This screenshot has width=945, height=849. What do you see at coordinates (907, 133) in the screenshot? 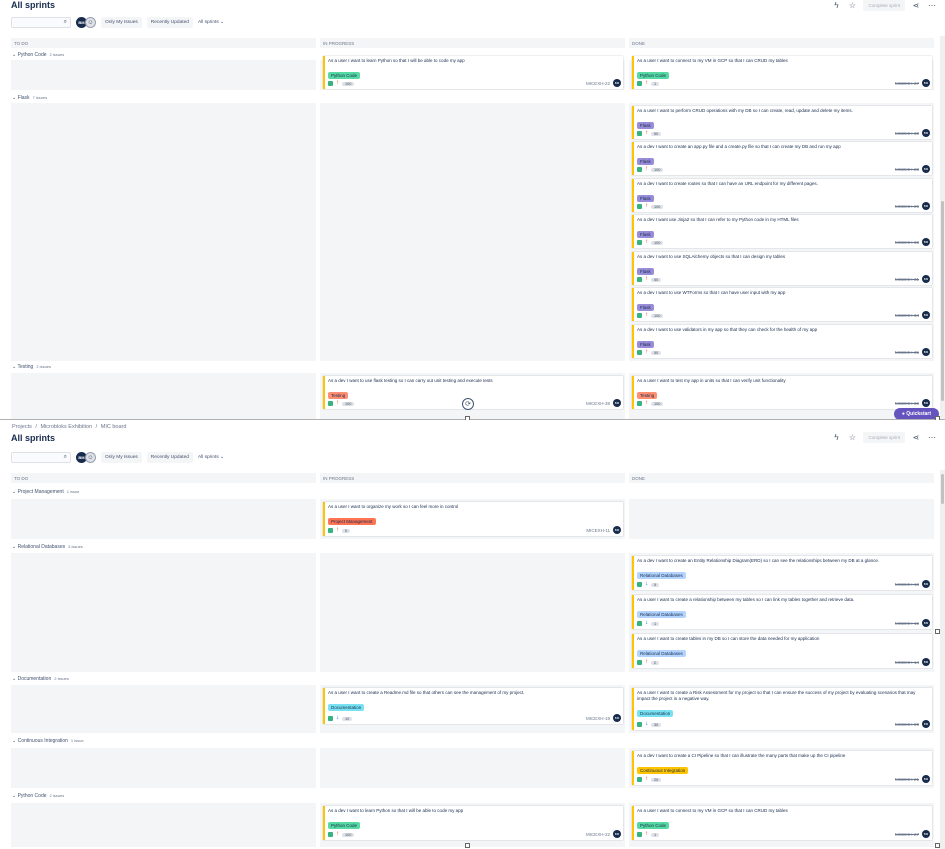
I see `issue-key: MICEXH-30` at bounding box center [907, 133].